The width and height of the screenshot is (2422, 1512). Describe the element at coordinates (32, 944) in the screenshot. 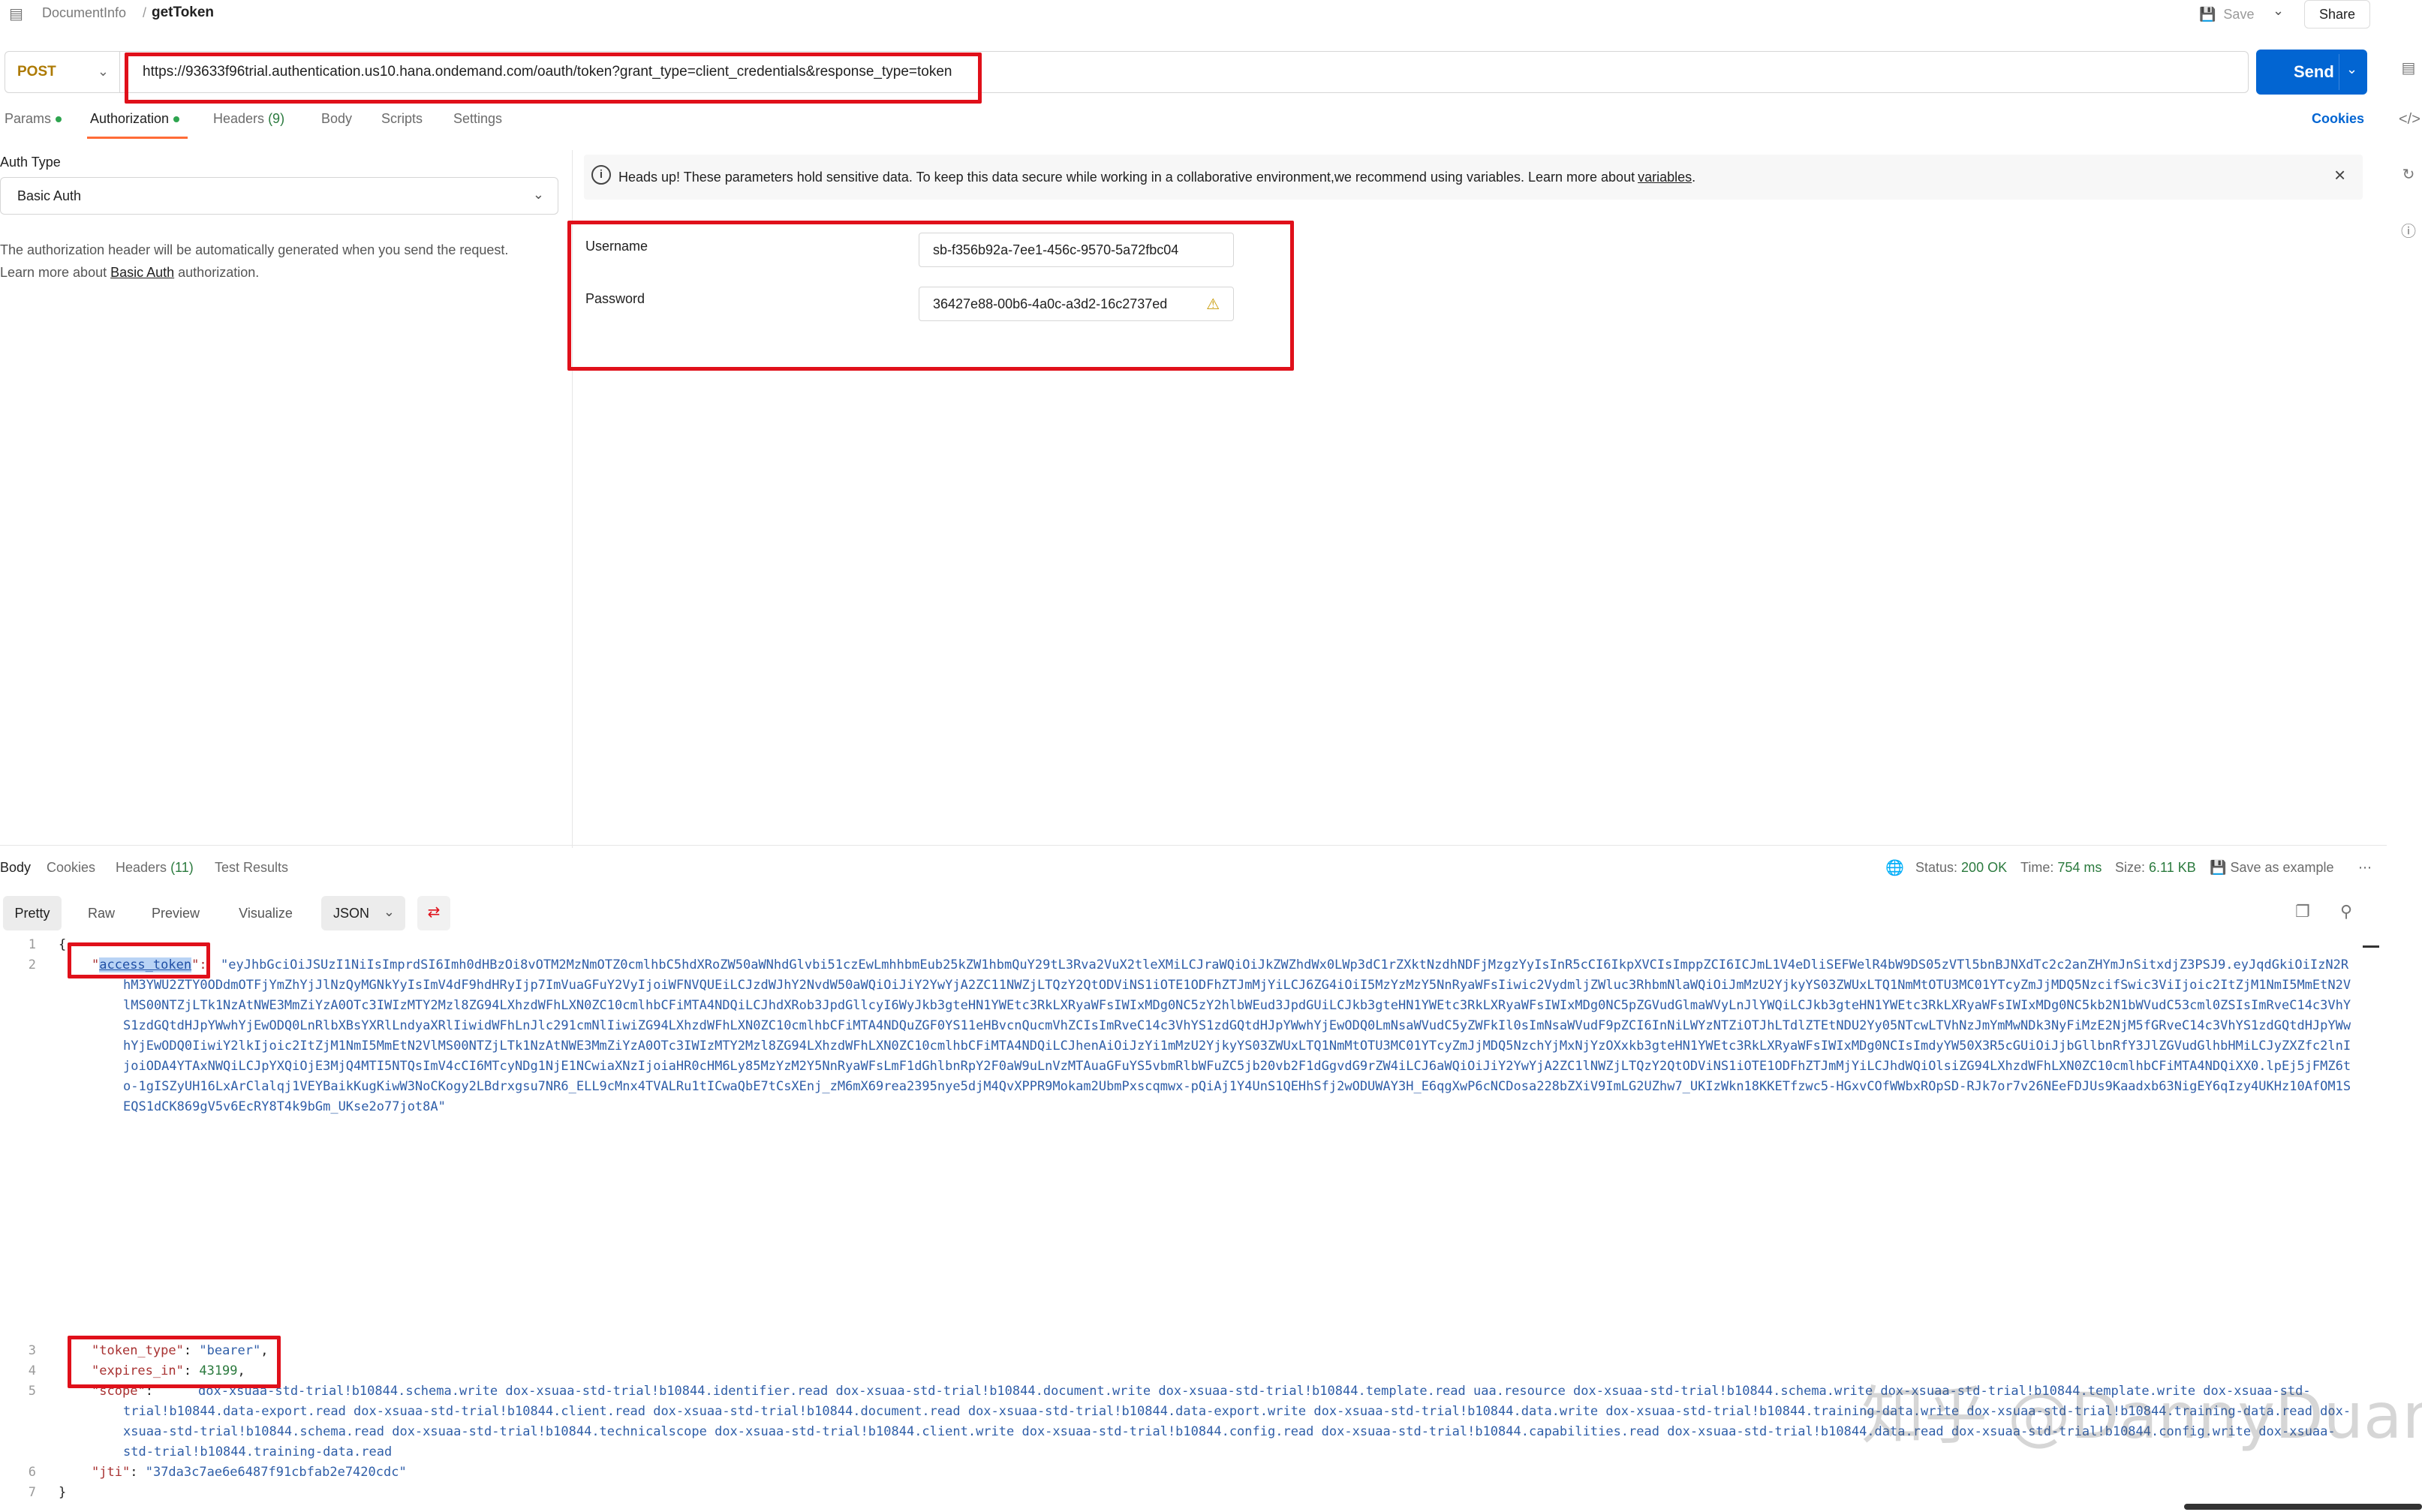

I see `line-number: 1` at that location.